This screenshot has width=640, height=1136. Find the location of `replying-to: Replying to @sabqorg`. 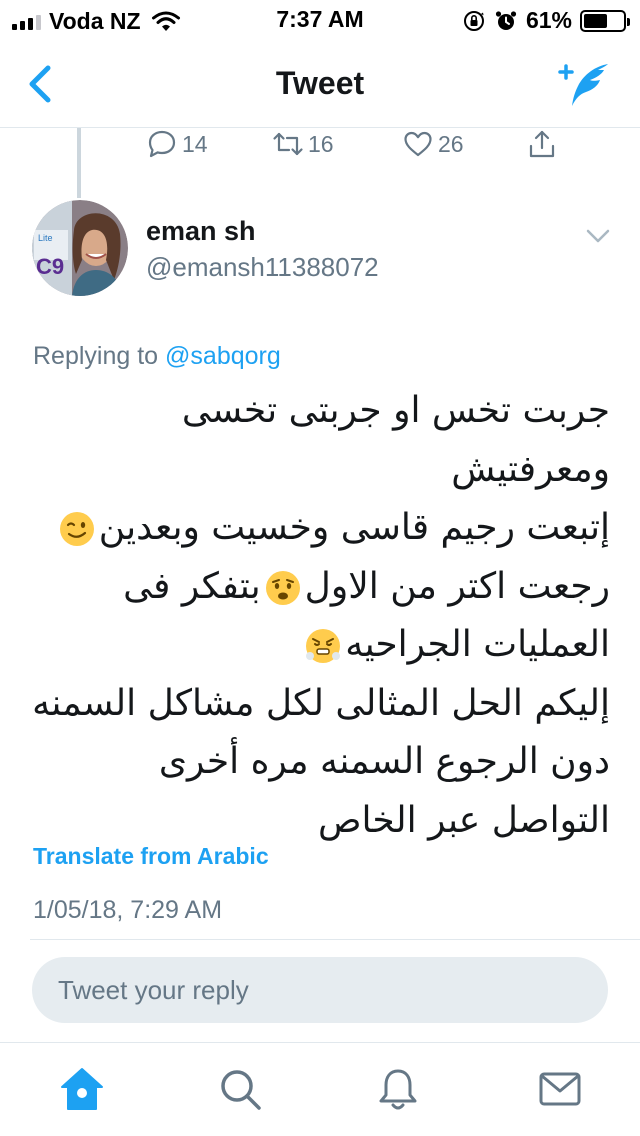

replying-to: Replying to @sabqorg is located at coordinates (157, 356).